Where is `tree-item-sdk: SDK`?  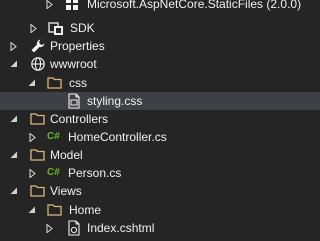
tree-item-sdk: SDK is located at coordinates (160, 28).